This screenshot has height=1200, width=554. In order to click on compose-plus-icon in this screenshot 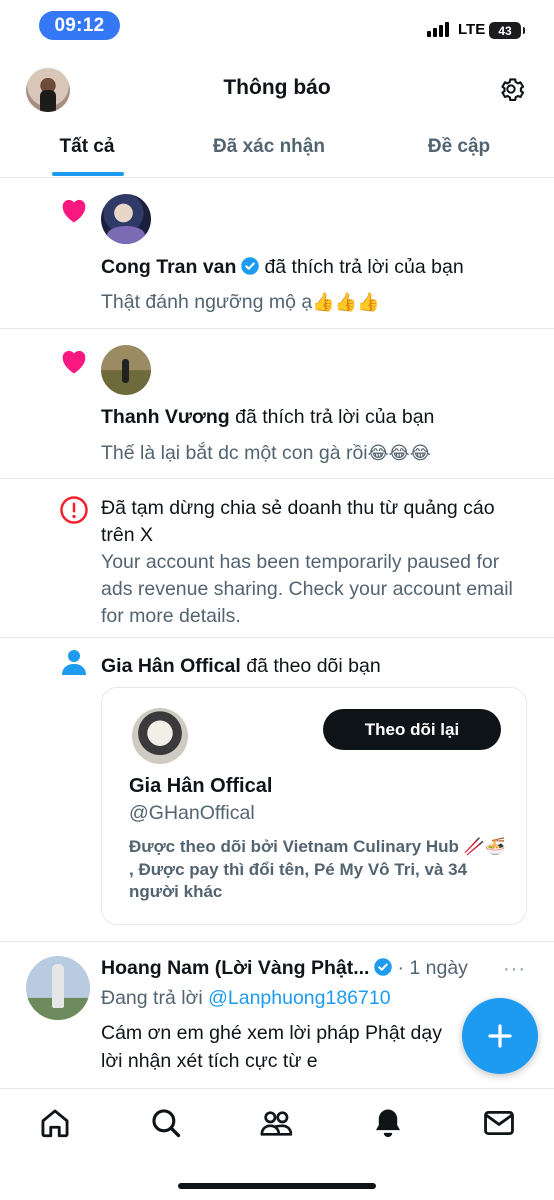, I will do `click(500, 1036)`.